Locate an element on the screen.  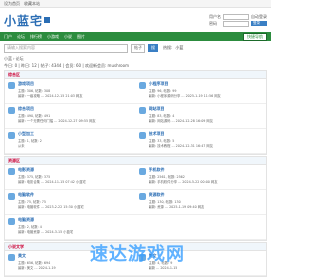
forum-meta: 主题: 1, 帖数: 2 is located at coordinates (30, 140).